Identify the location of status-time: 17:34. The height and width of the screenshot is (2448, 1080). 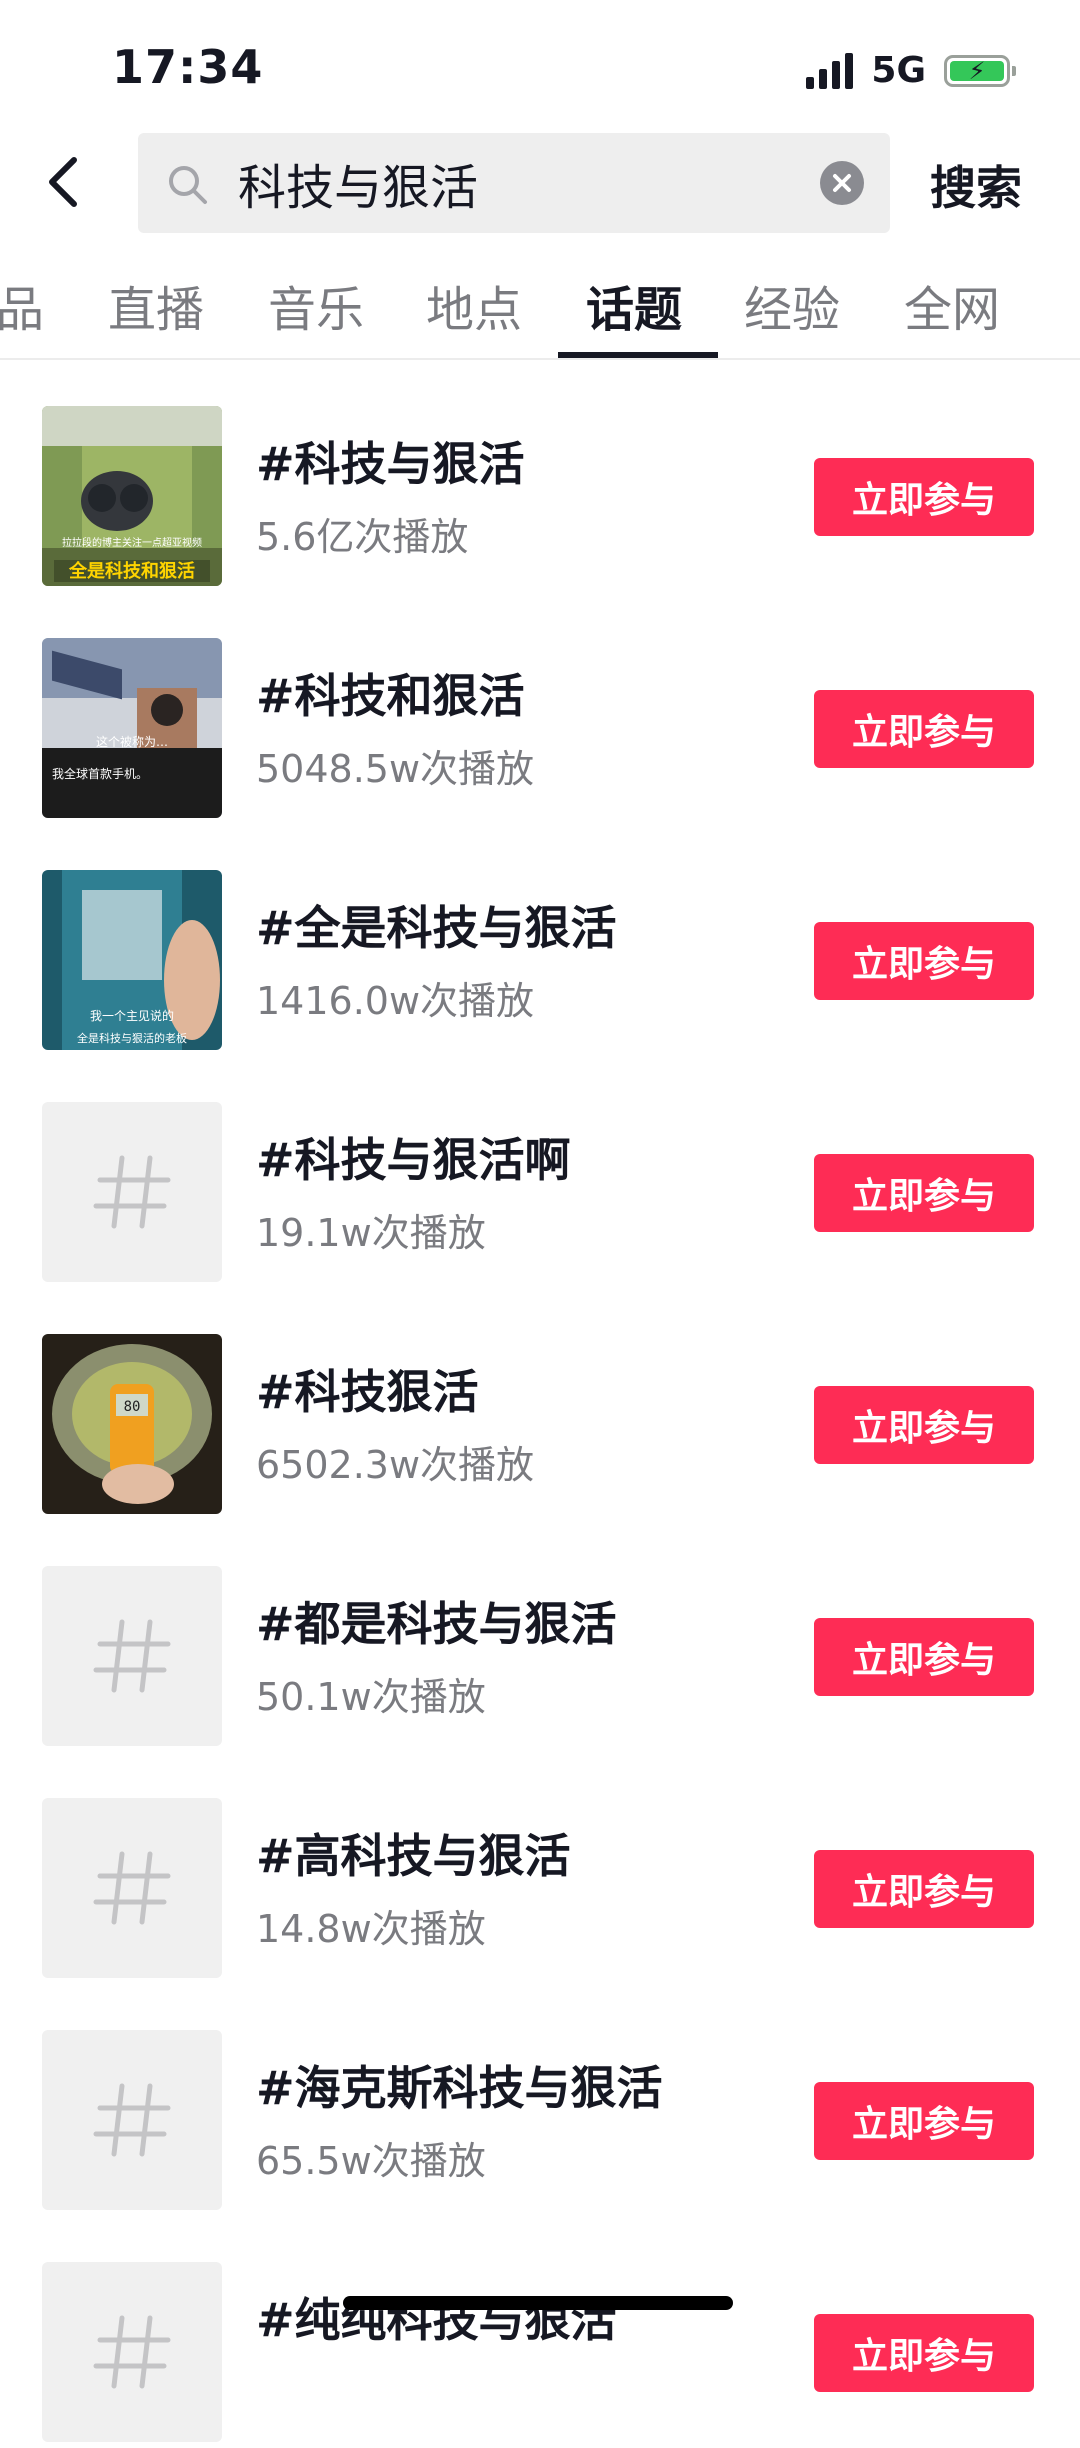
(188, 67).